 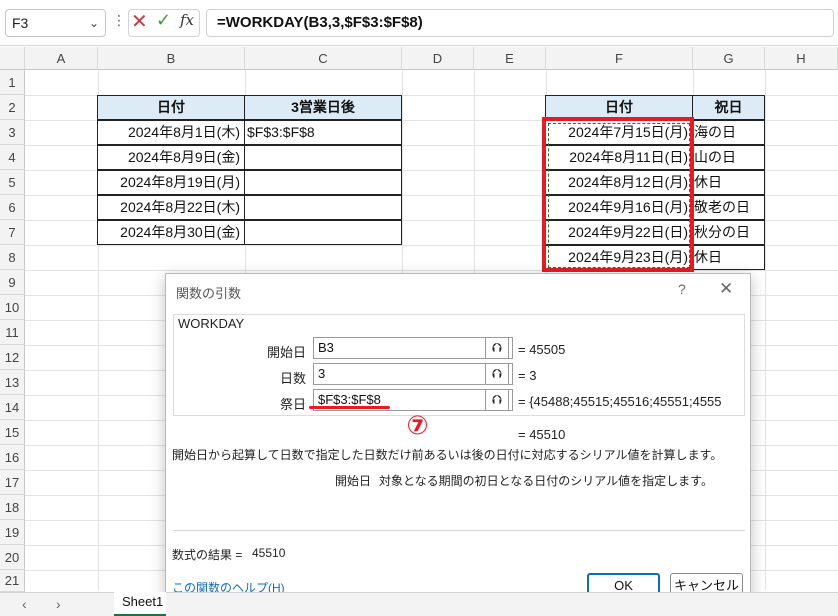 I want to click on row-header: 16, so click(x=12, y=457).